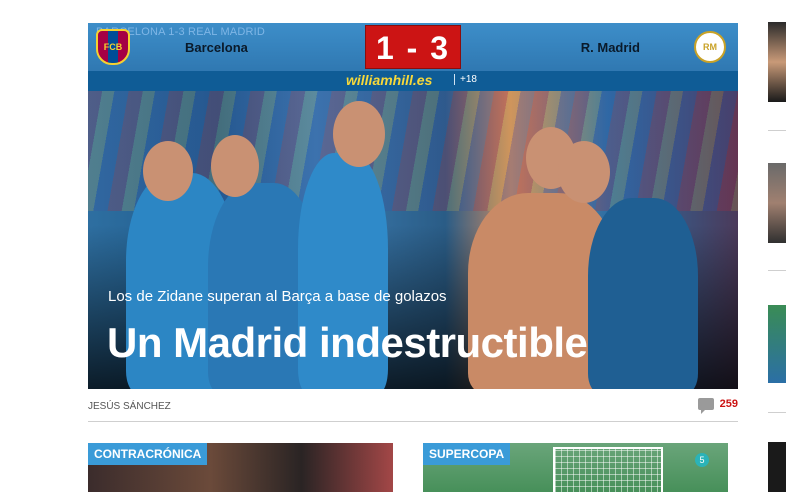 The width and height of the screenshot is (786, 492). What do you see at coordinates (347, 343) in the screenshot?
I see `article-headline: Un Madrid indestructible` at bounding box center [347, 343].